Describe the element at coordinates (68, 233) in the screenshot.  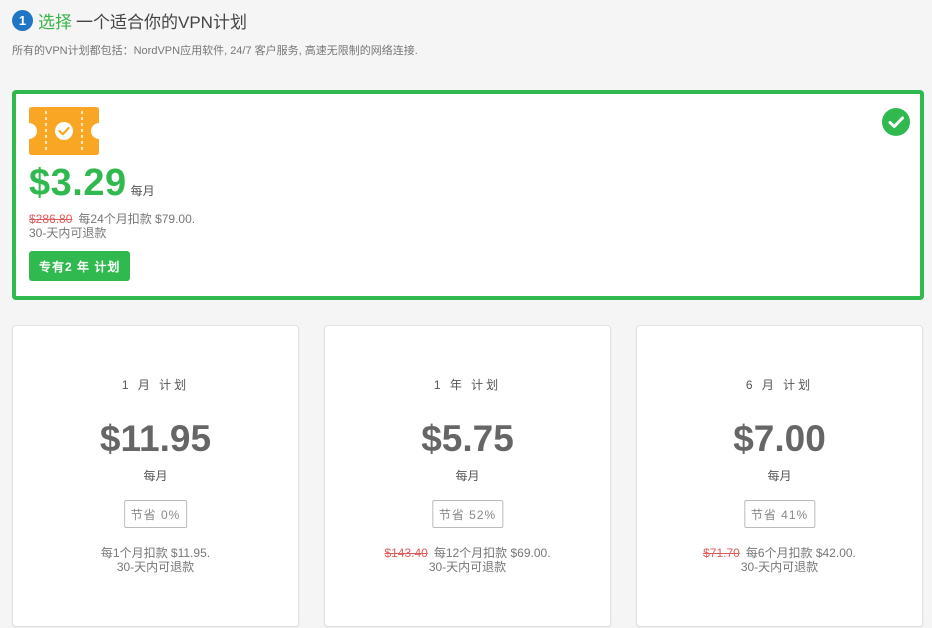
I see `featured-refund-text: 30-天内可退款` at that location.